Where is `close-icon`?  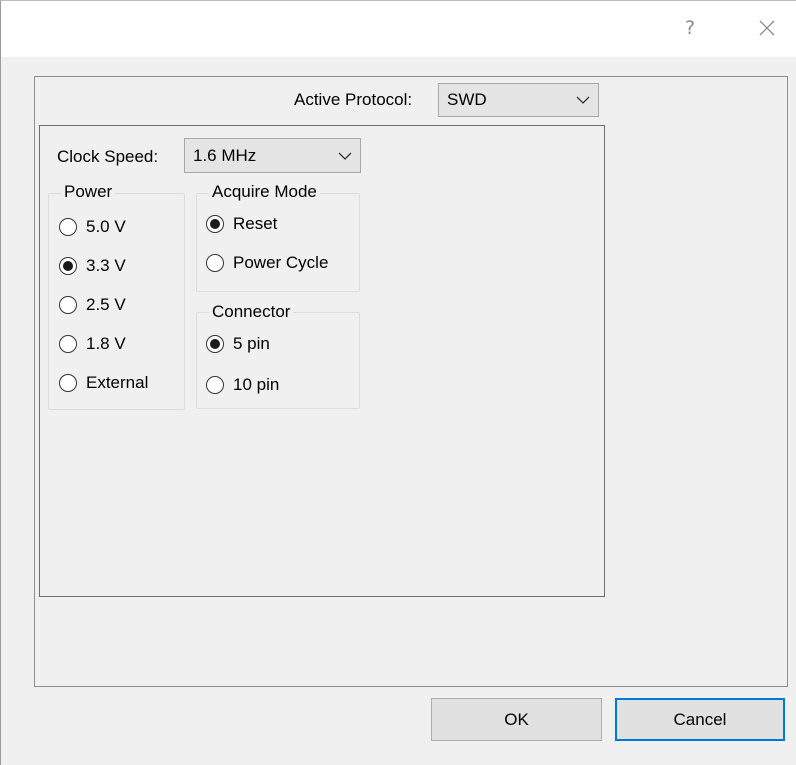 close-icon is located at coordinates (767, 28).